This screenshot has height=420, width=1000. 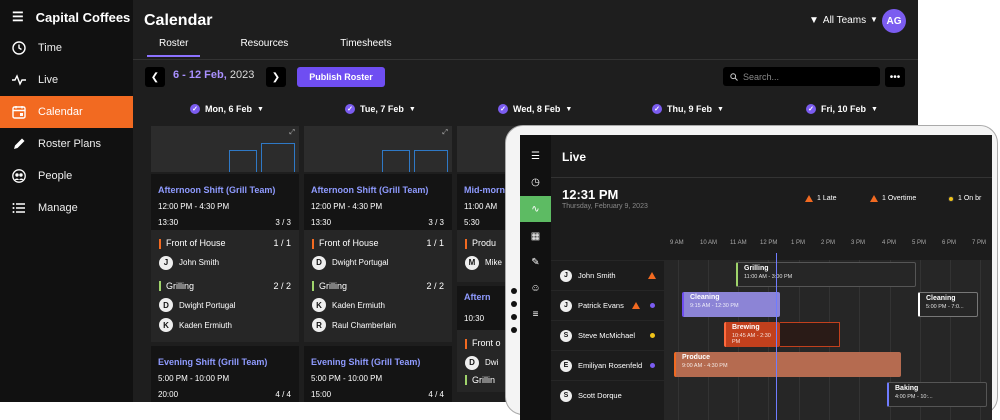 I want to click on previous-week-button: ❮, so click(x=155, y=77).